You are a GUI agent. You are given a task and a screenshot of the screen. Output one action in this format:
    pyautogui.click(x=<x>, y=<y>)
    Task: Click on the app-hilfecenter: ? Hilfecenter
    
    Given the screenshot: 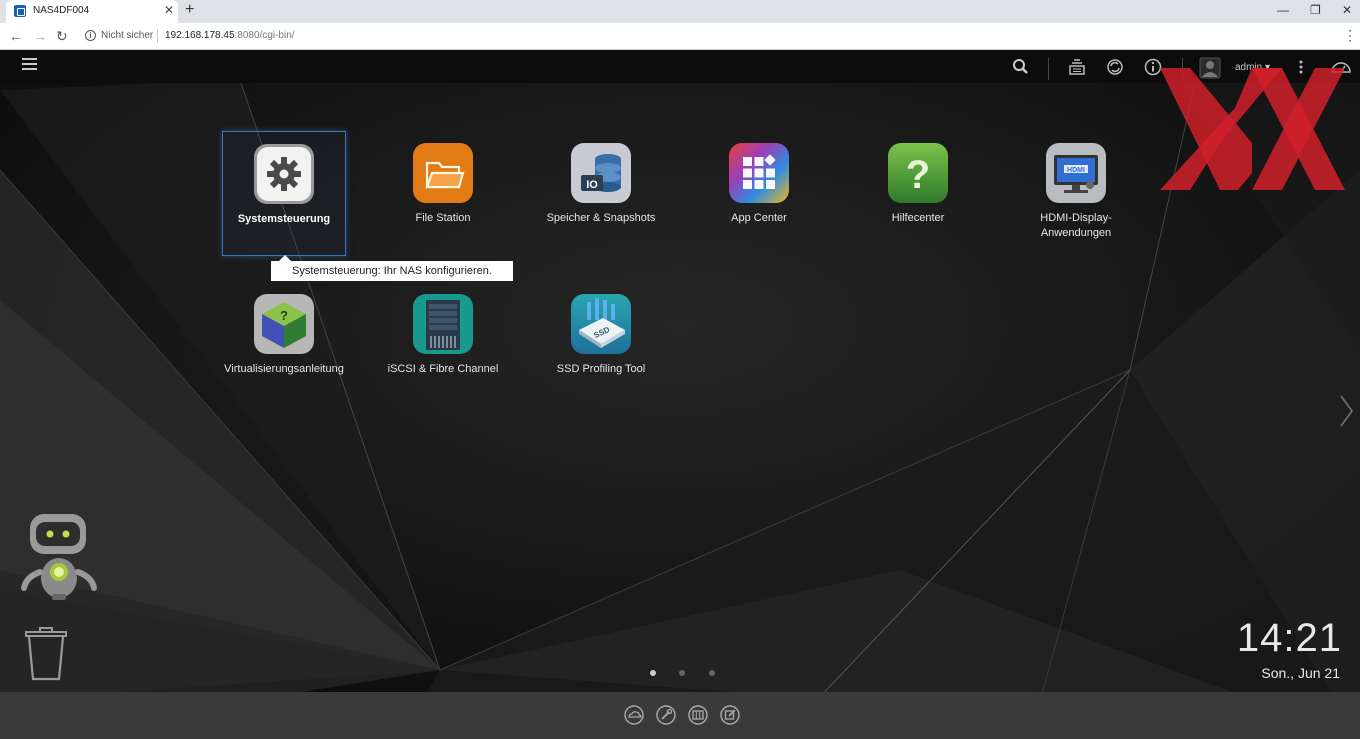 What is the action you would take?
    pyautogui.click(x=918, y=184)
    